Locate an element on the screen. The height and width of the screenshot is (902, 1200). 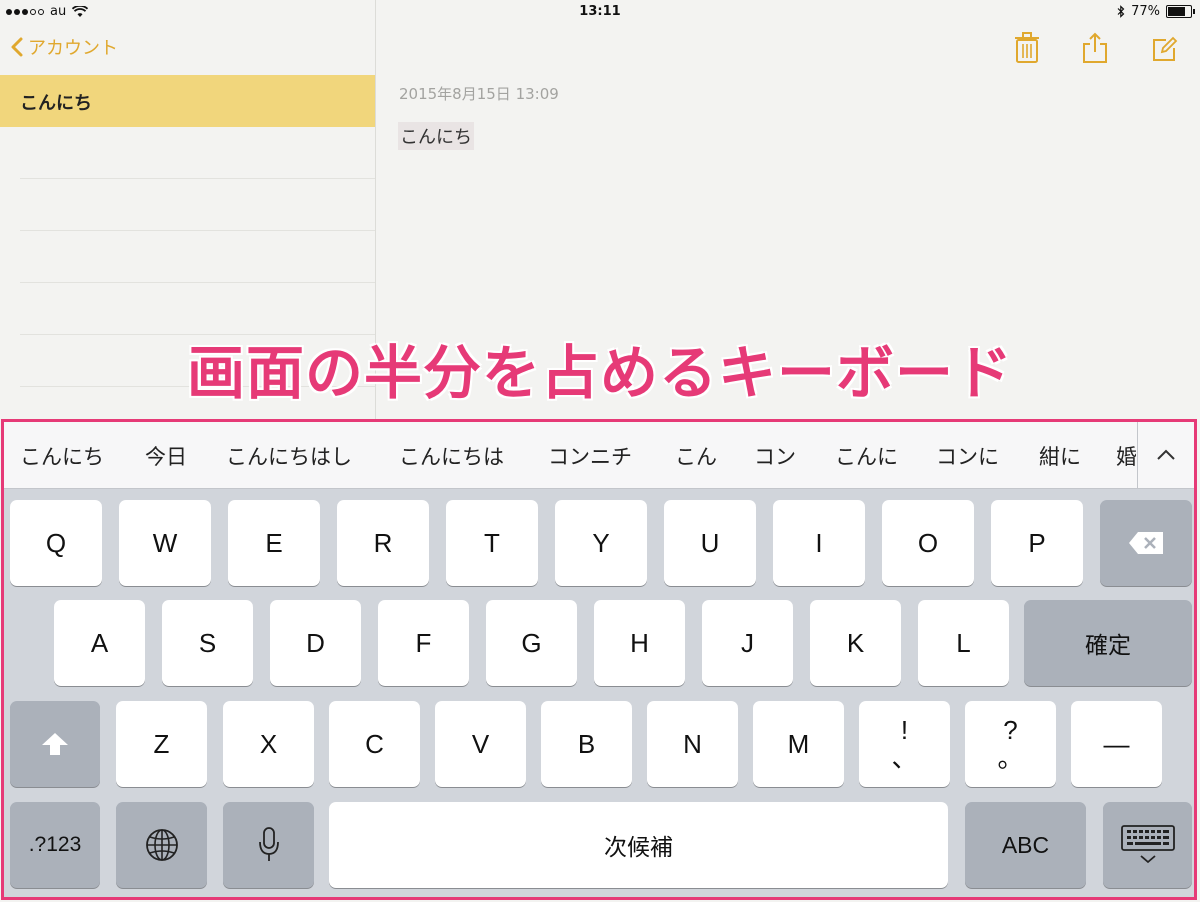
note-list-item: こんにち is located at coordinates (187, 101).